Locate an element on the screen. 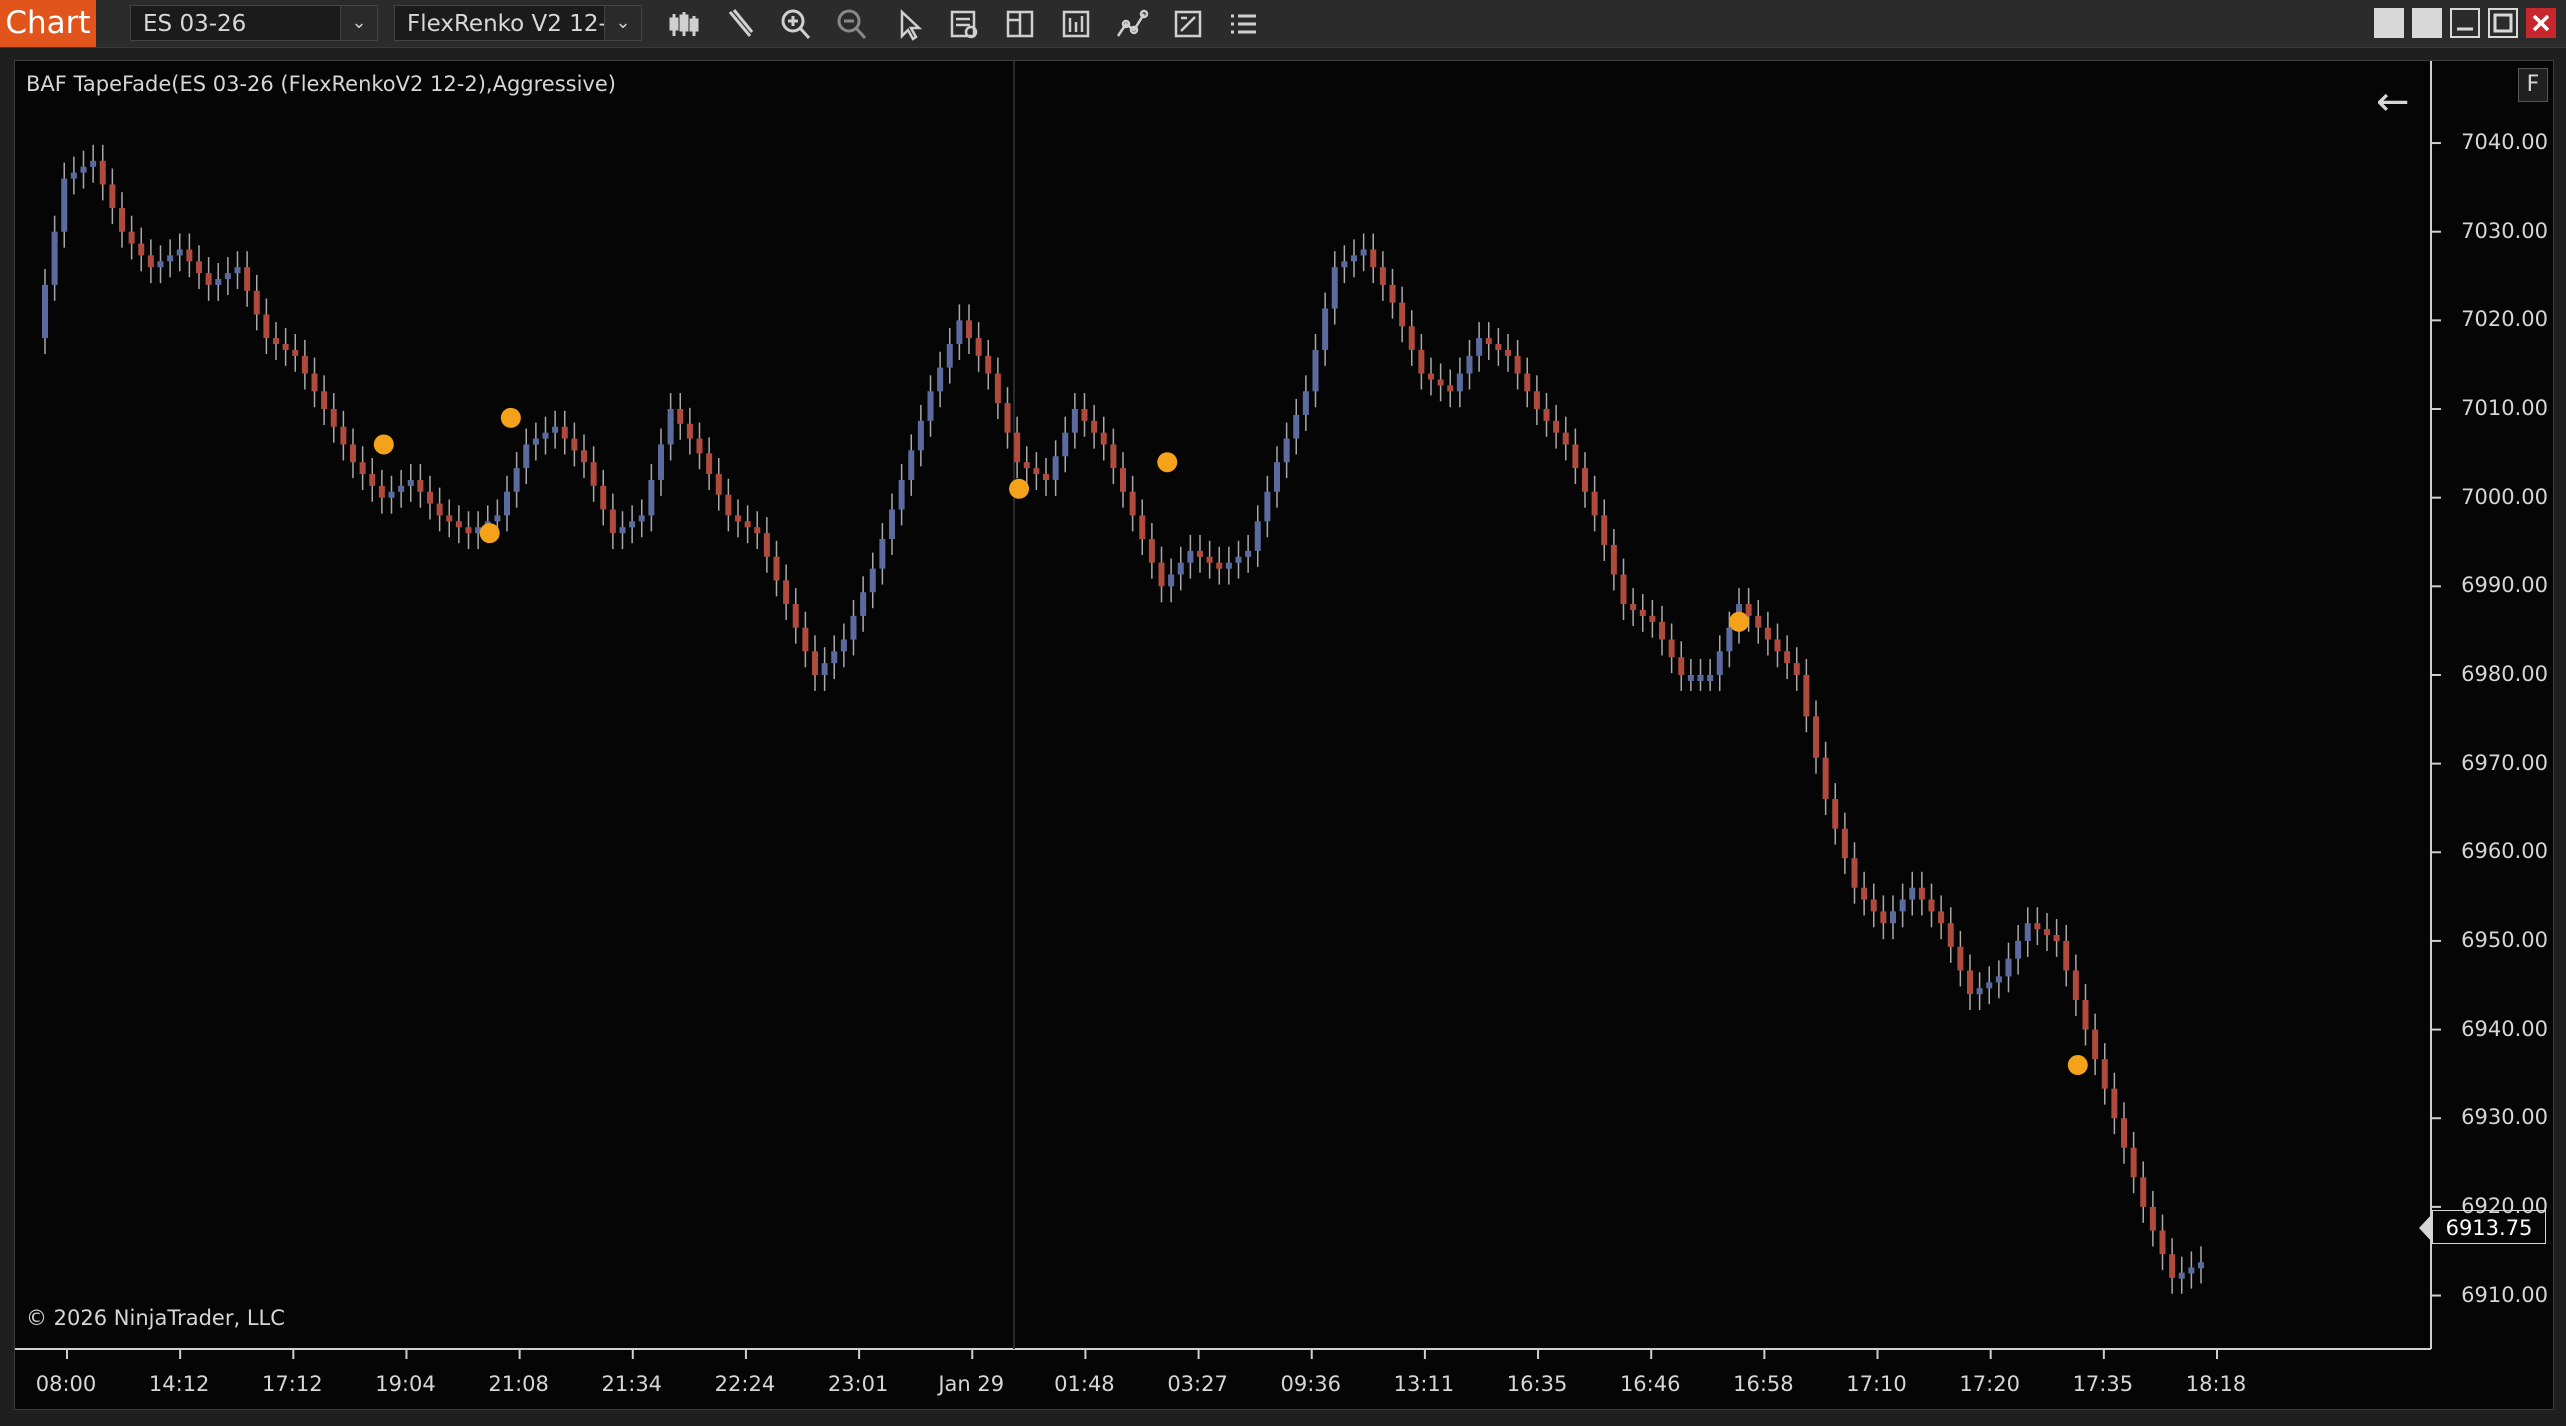  price-tick-label: 7000.00 is located at coordinates (2504, 496).